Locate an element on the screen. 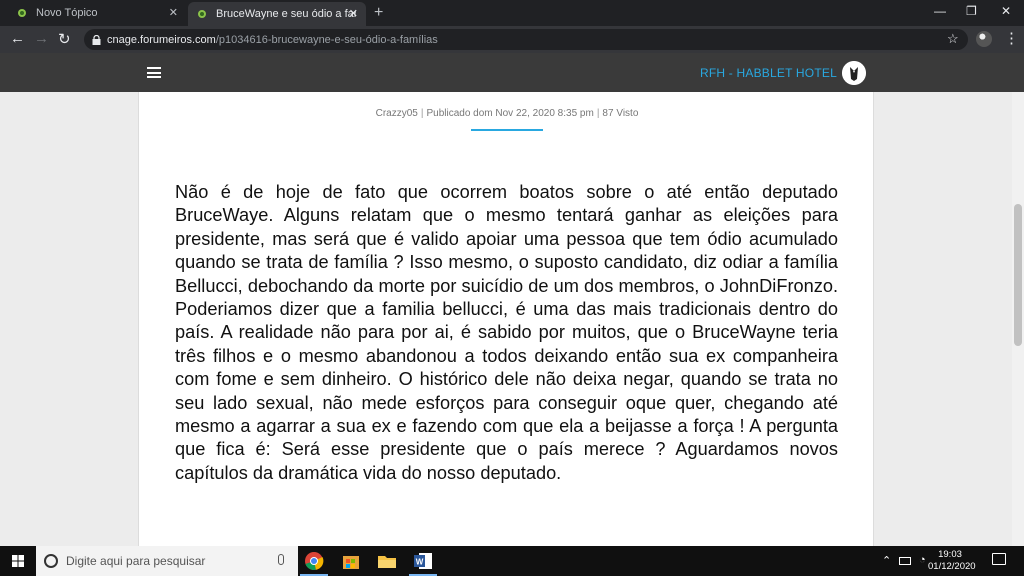  clock-date: 01/12/2020 is located at coordinates (952, 566).